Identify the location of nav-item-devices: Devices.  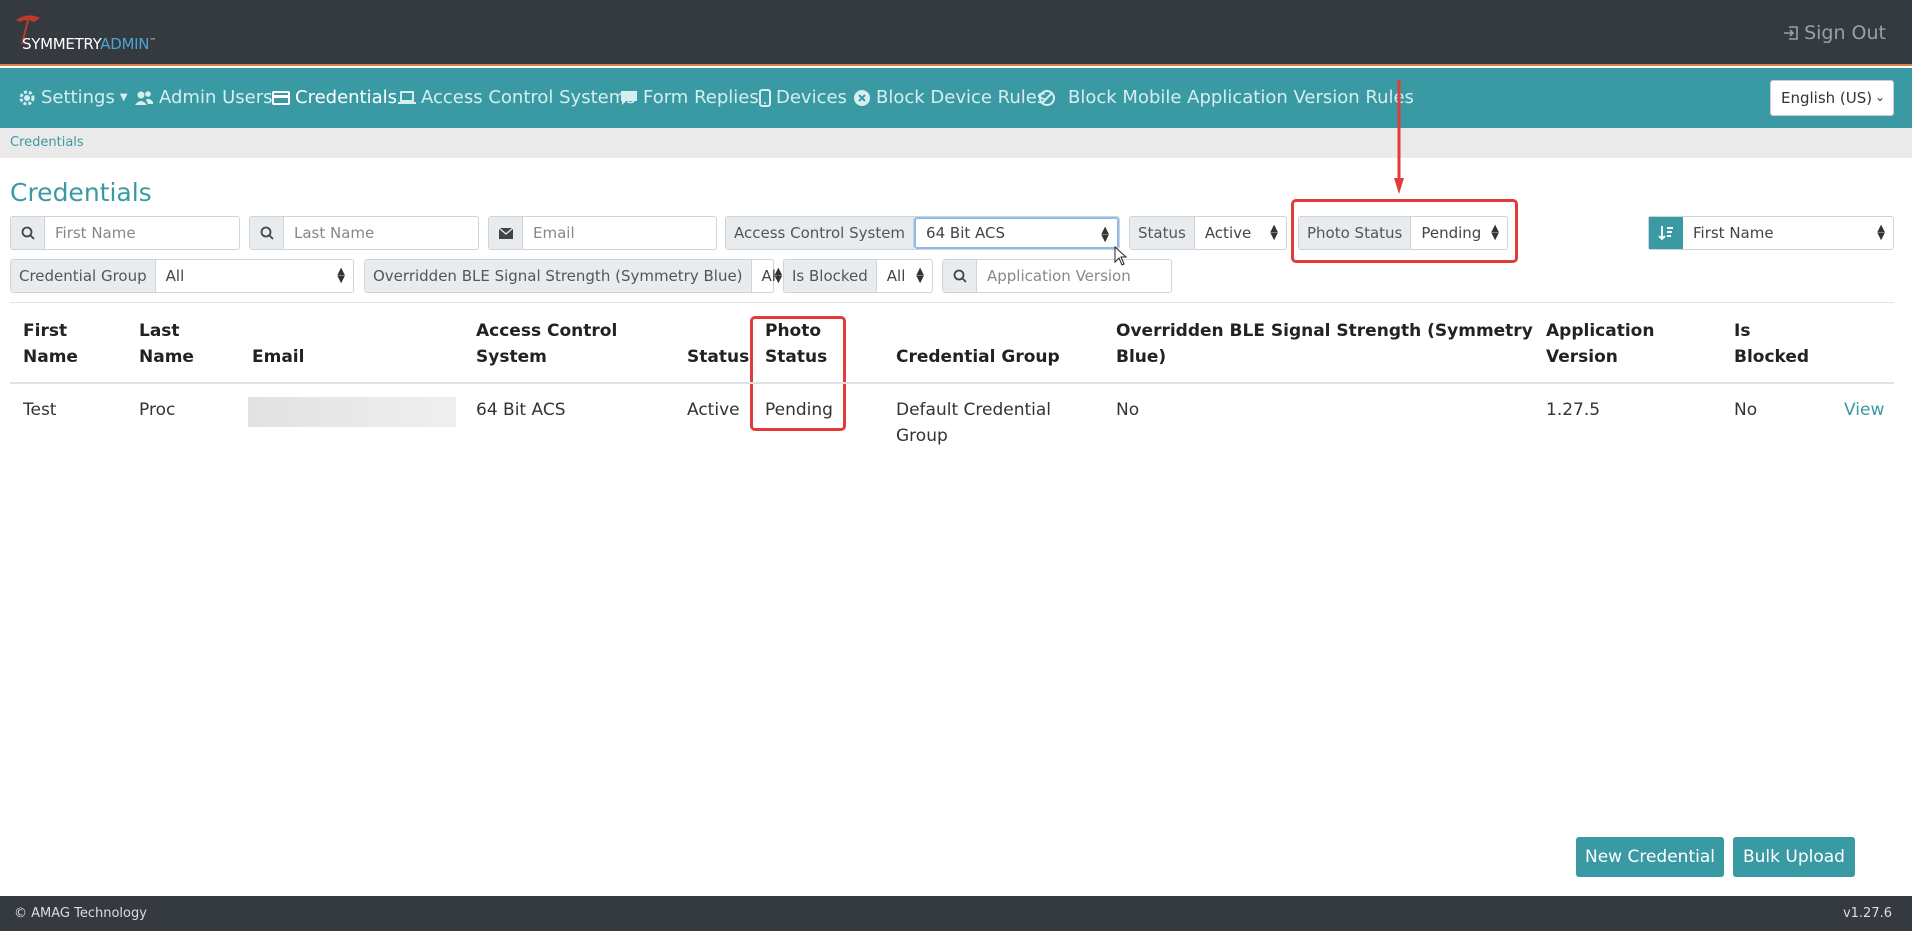
(803, 97).